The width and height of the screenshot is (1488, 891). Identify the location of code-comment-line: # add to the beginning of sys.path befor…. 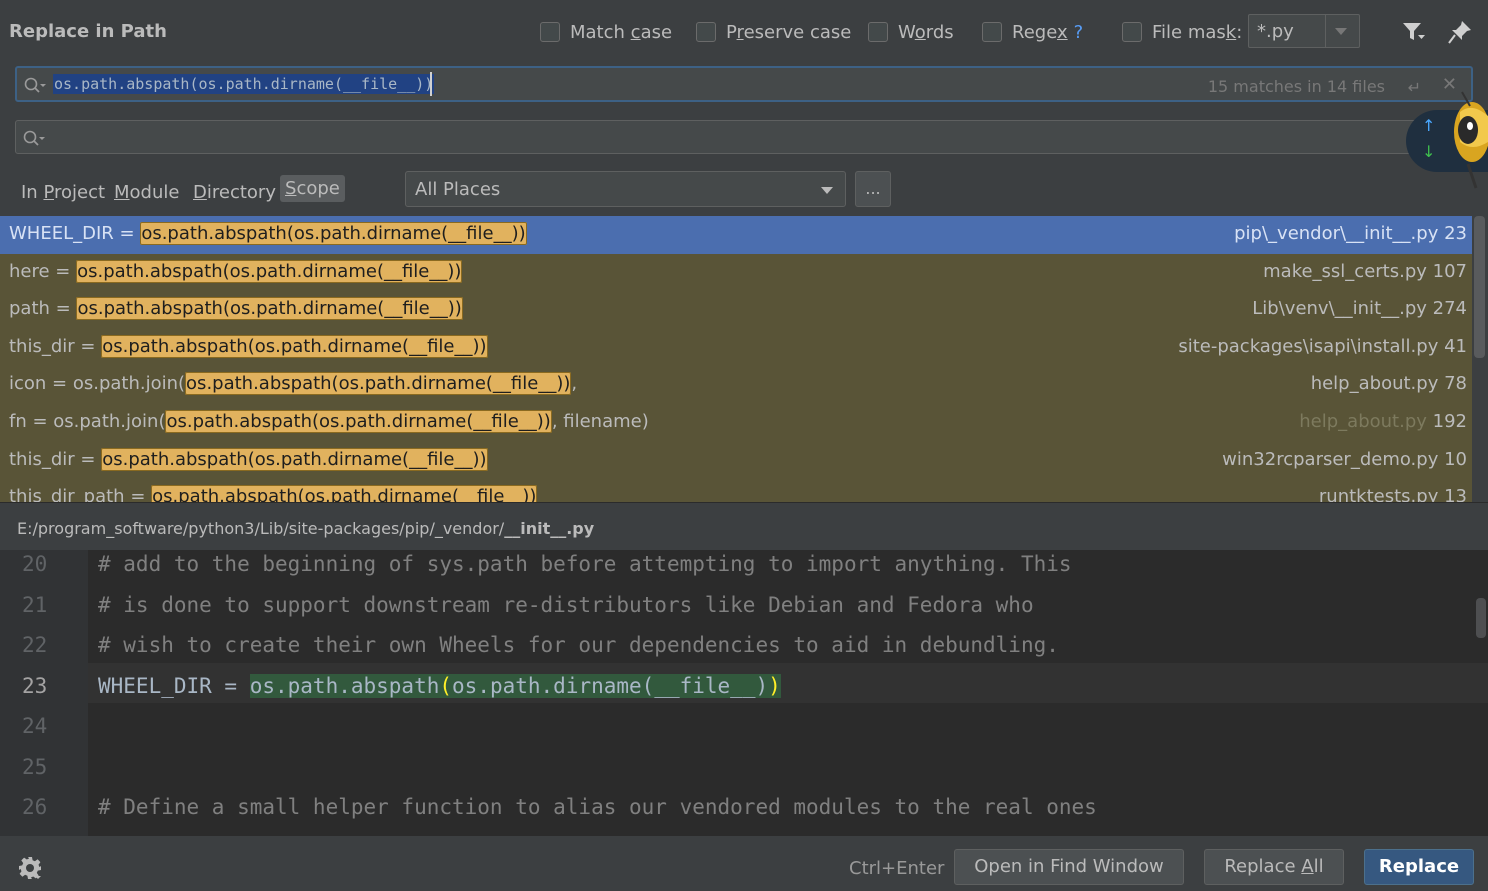
(585, 564).